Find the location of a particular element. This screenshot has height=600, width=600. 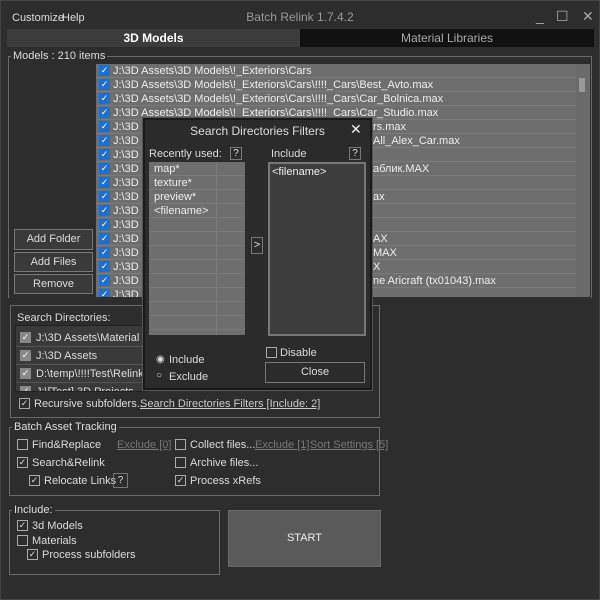

remove-button: Remove is located at coordinates (53, 284).